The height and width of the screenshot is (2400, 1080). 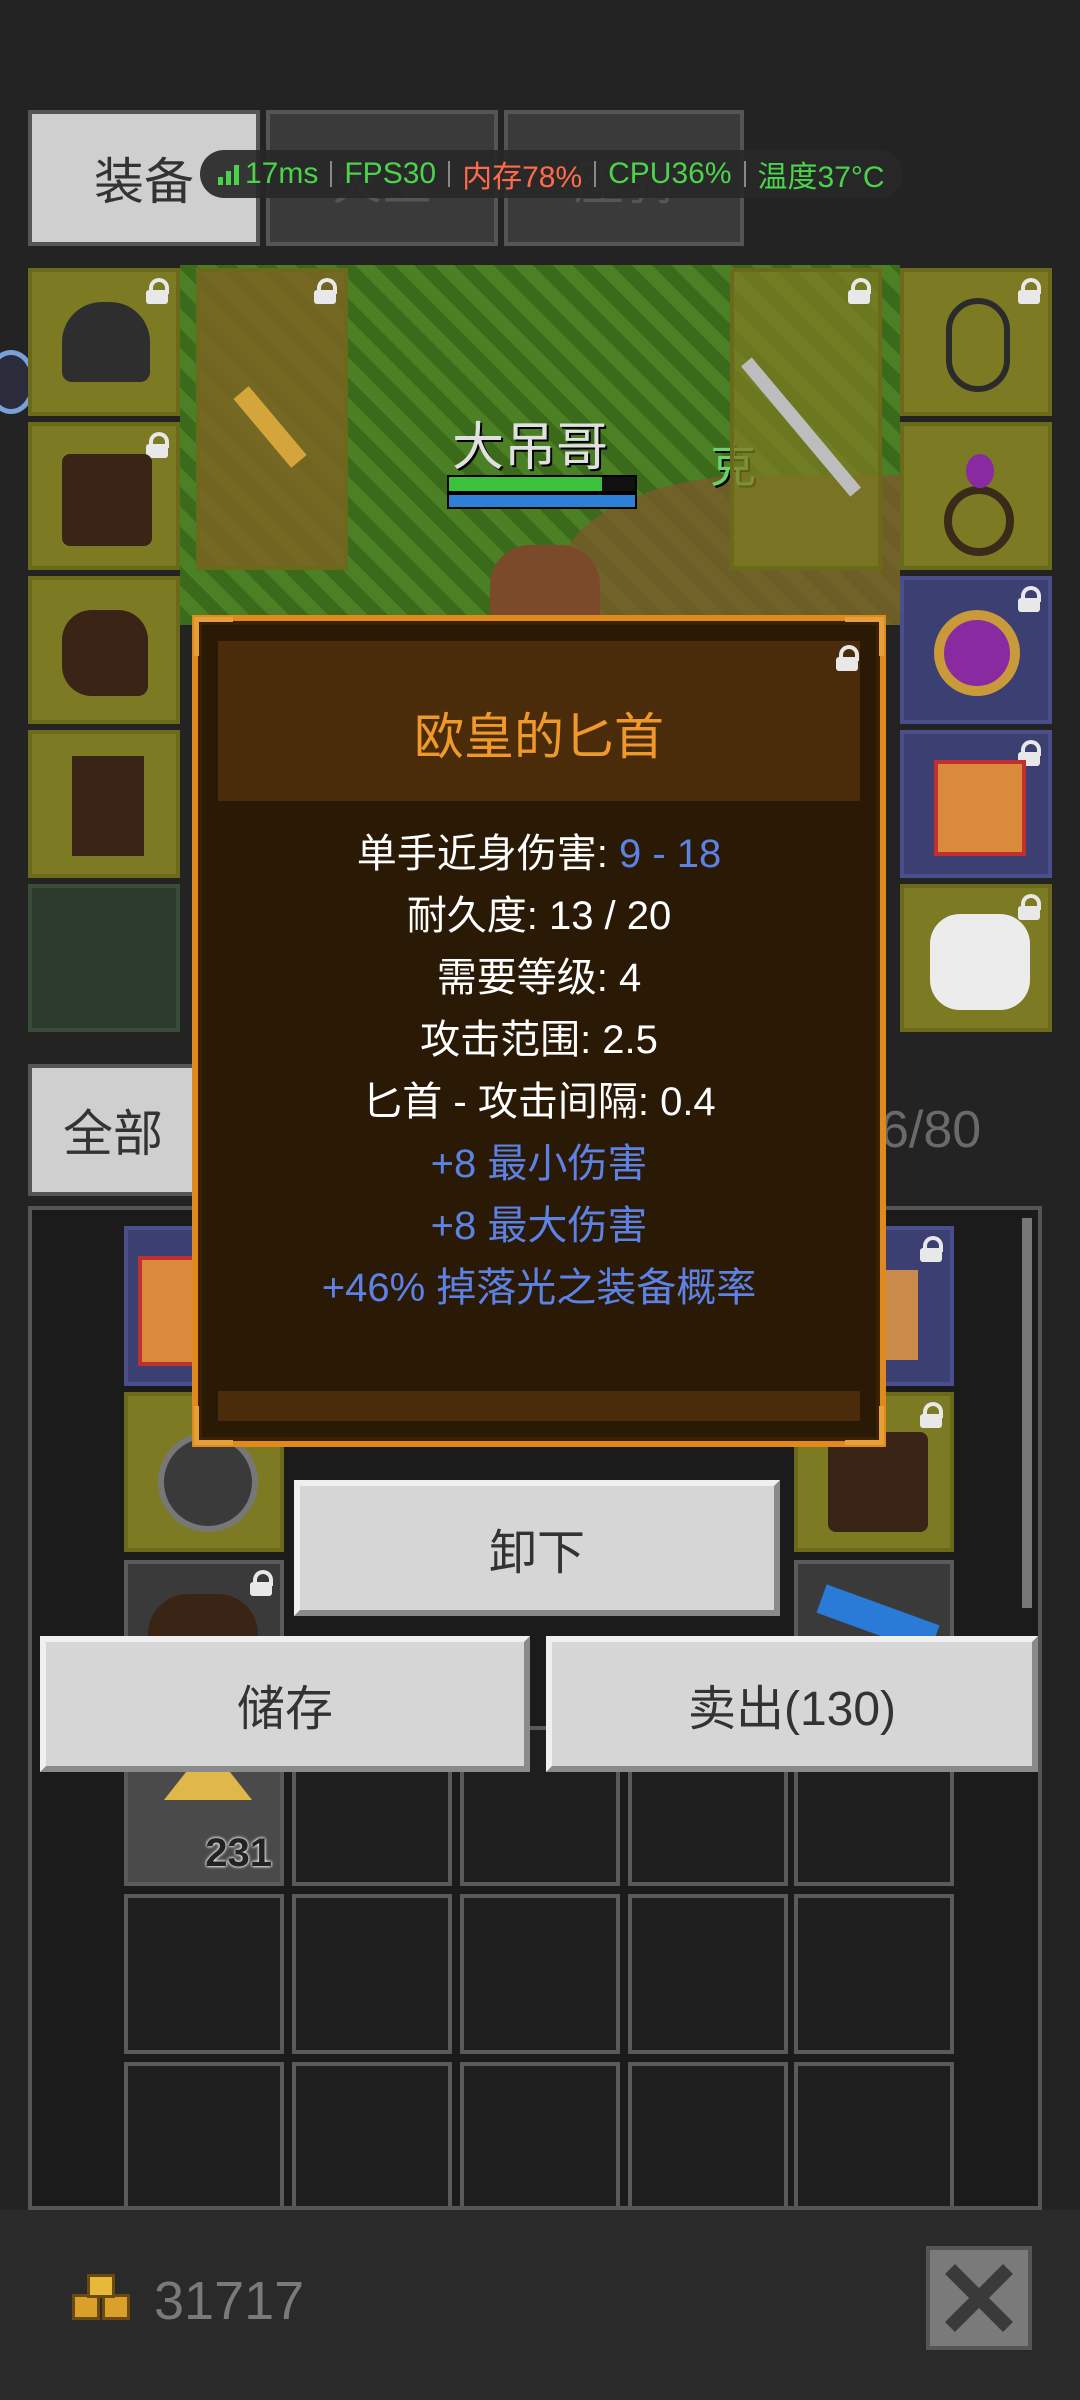 I want to click on fps-text: FPS30, so click(x=390, y=173).